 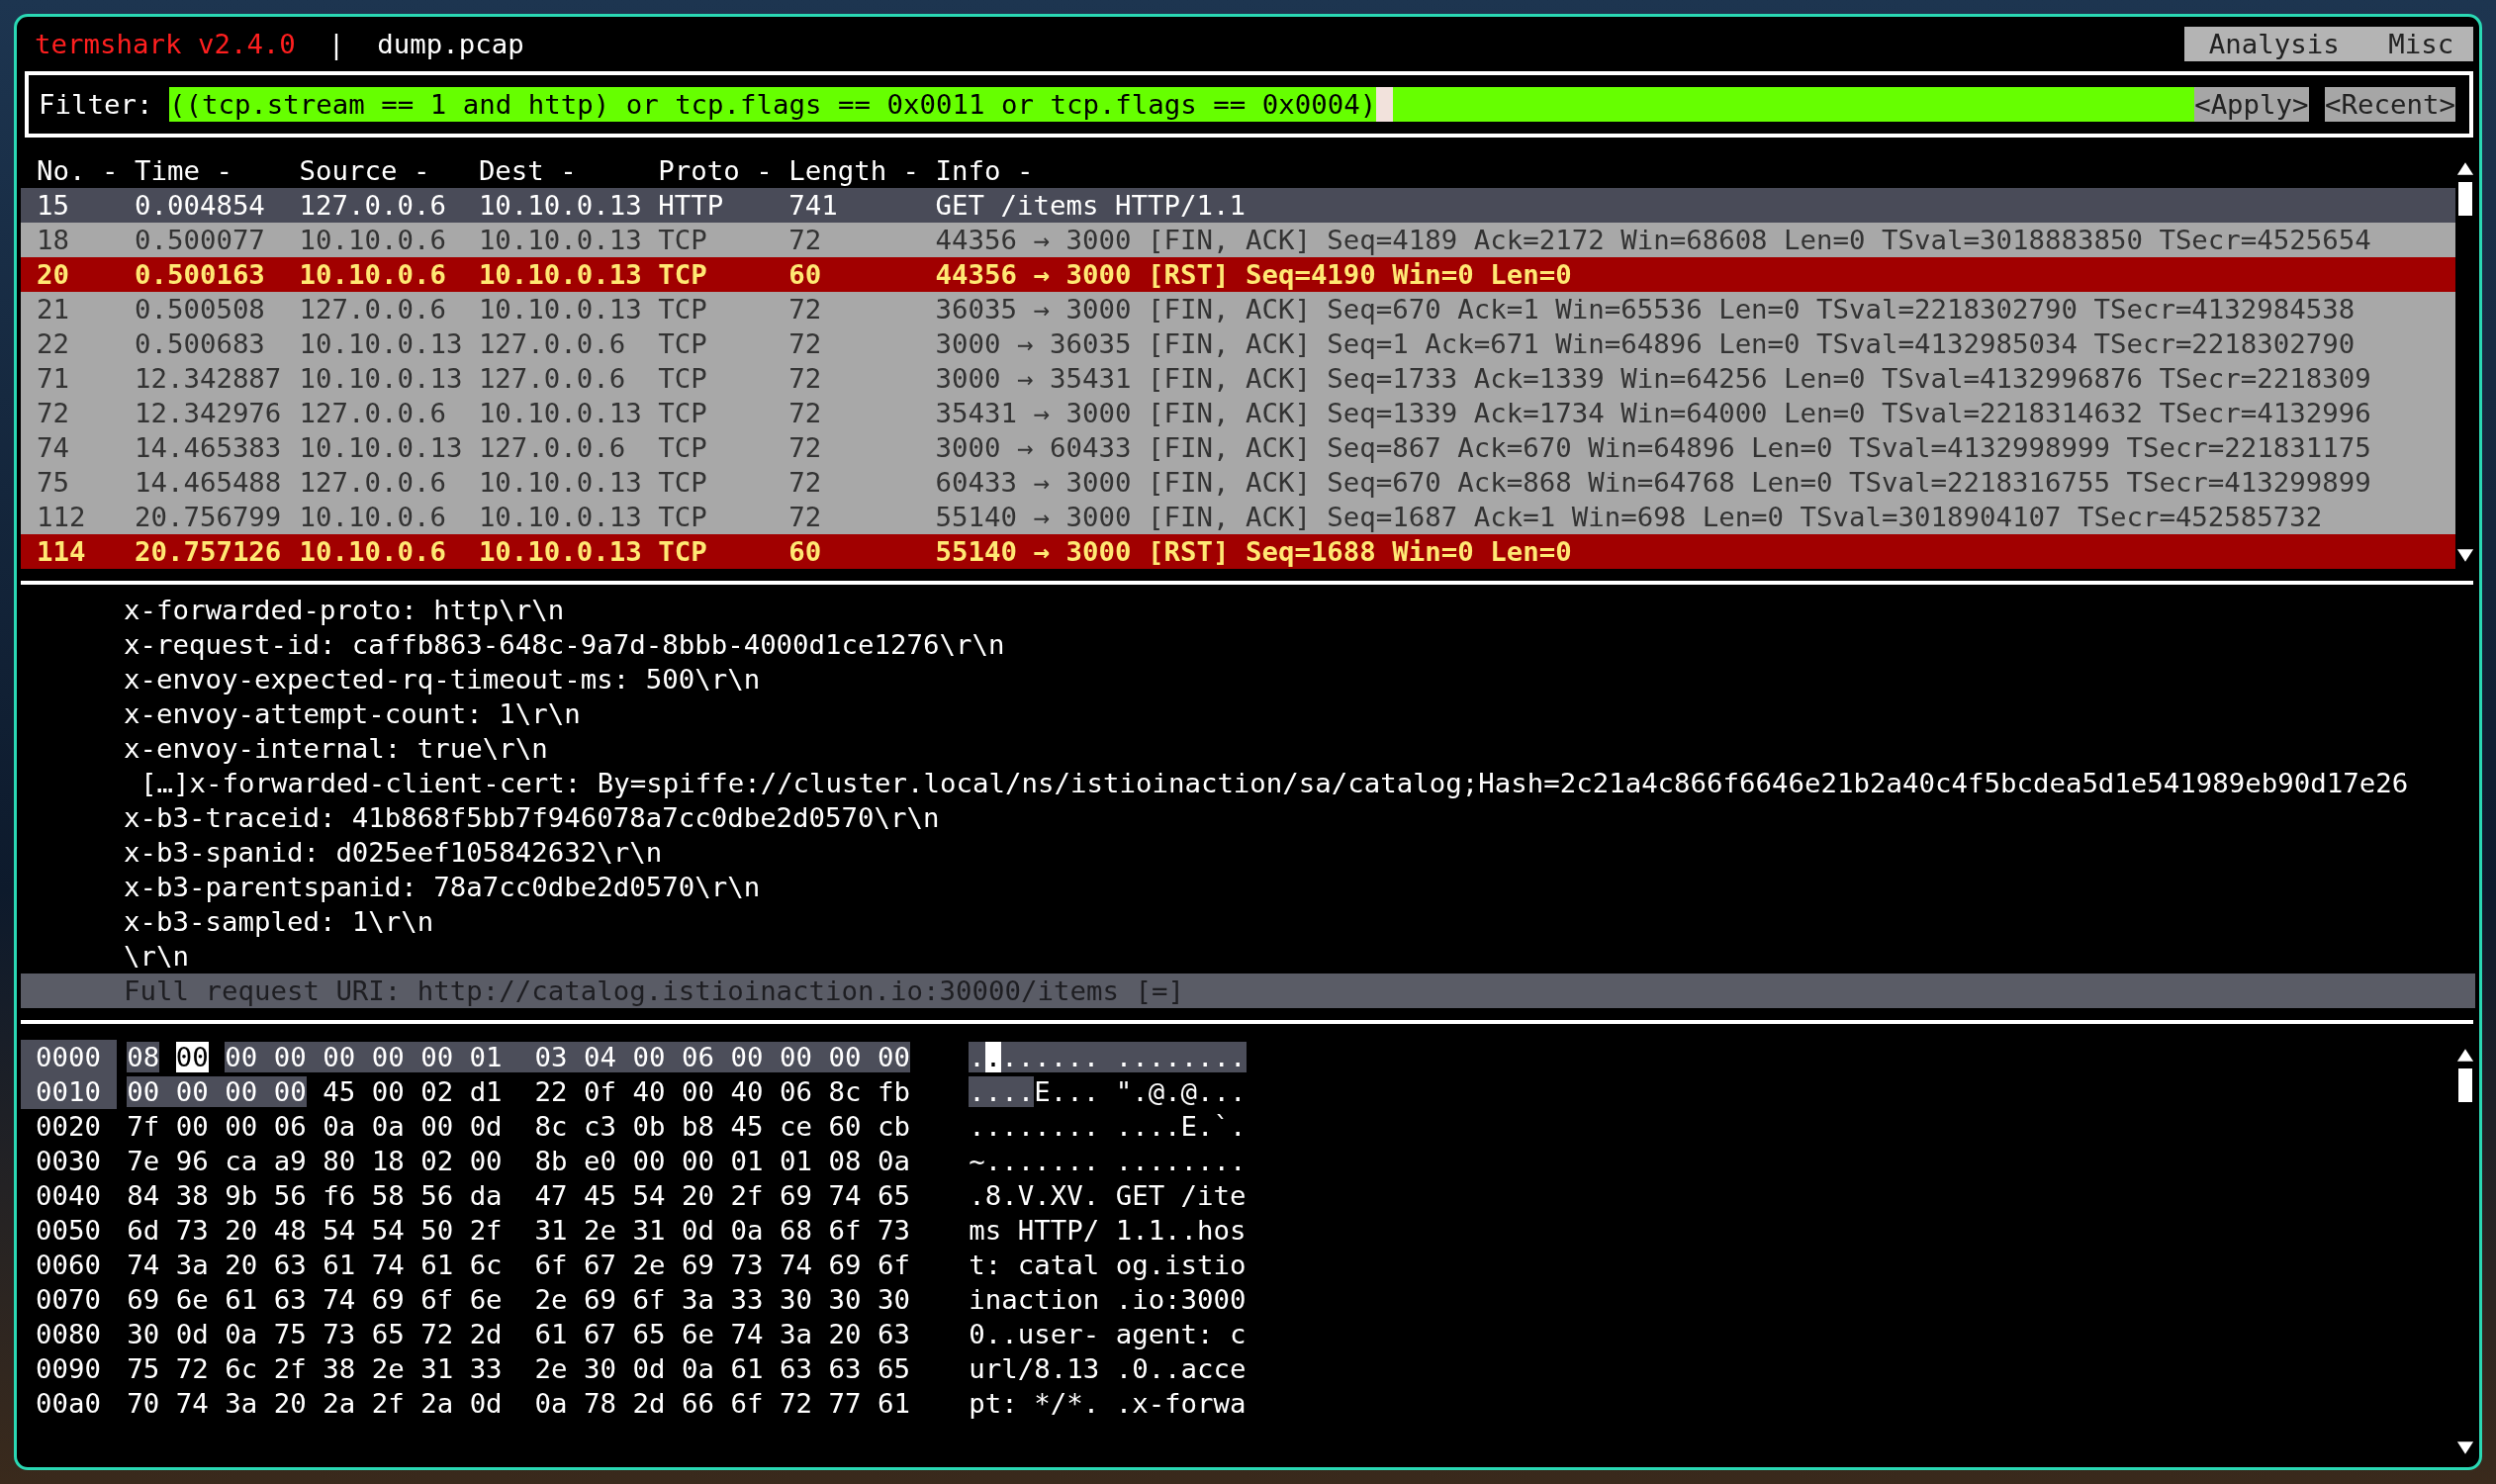 I want to click on packet-row: 71 12.342887 10.10.0.13 127.0.0.6 TCP 72 3000 → 35431 [FIN, ACK] Seq=1733 Ack=1339 Win=64256 Len=0 TSval=4132996876 TSecr=2218309, so click(x=1238, y=378).